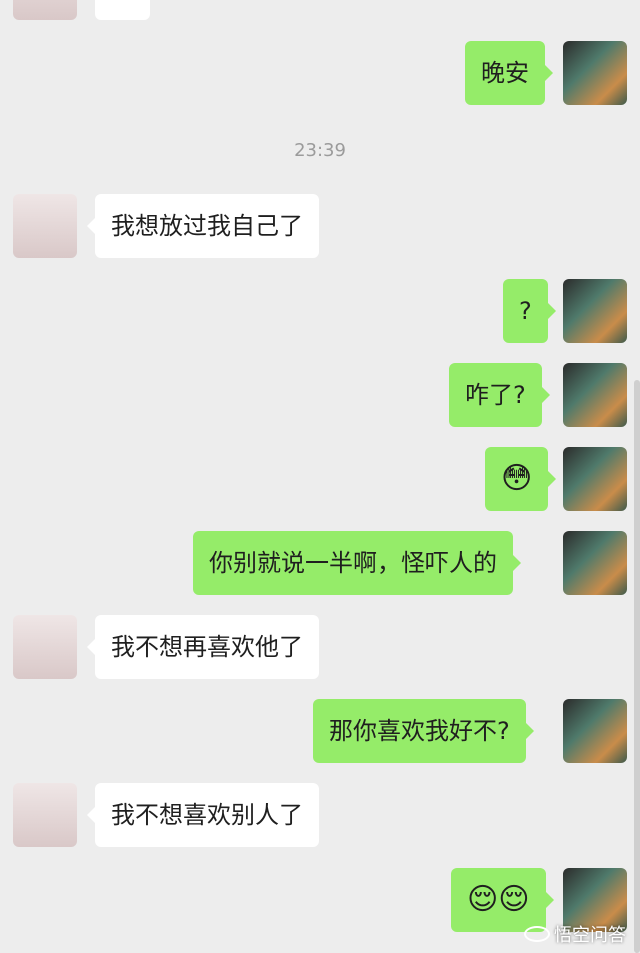 The width and height of the screenshot is (640, 953). What do you see at coordinates (45, 10) in the screenshot?
I see `avatar-clipped` at bounding box center [45, 10].